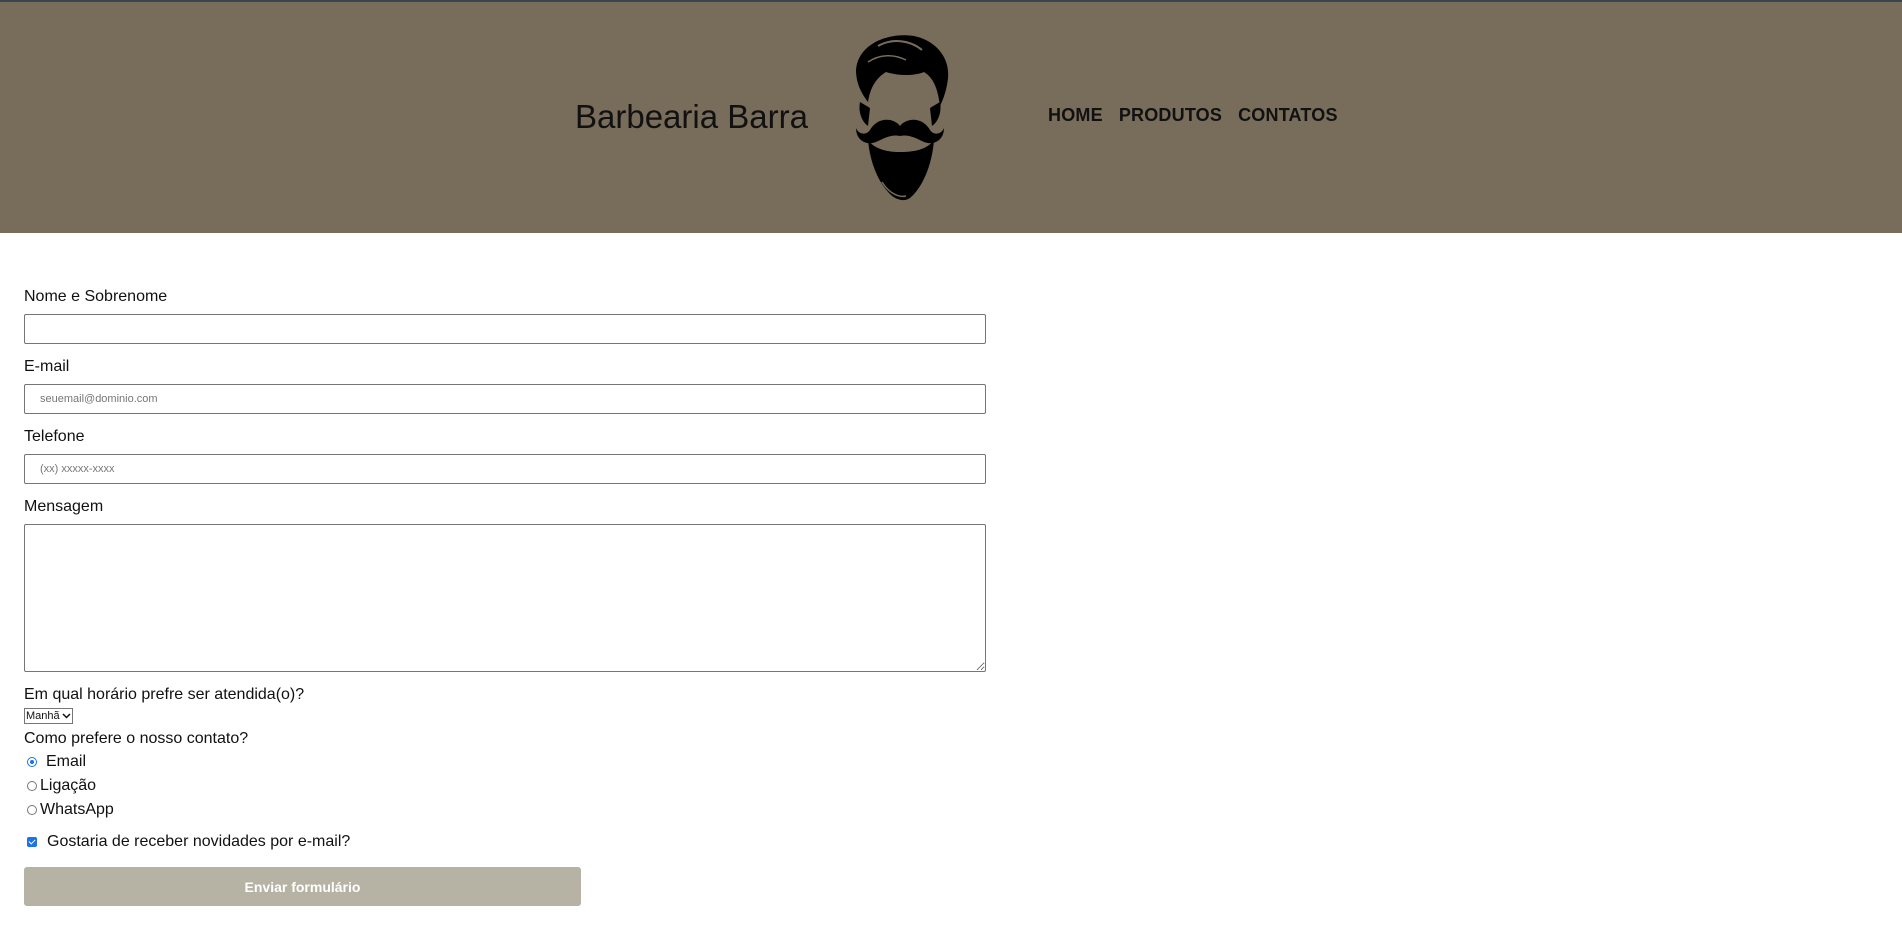 The width and height of the screenshot is (1902, 945). I want to click on schedule-selected-value: Manhã, so click(43, 716).